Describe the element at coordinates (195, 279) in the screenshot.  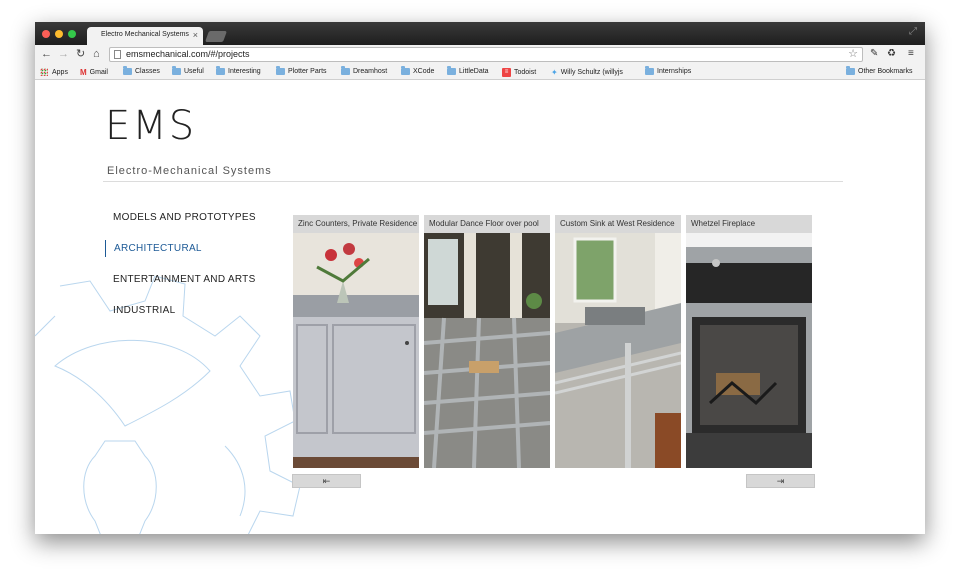
I see `category-entertainment-and-arts: ENTERTAINMENT AND ARTS` at that location.